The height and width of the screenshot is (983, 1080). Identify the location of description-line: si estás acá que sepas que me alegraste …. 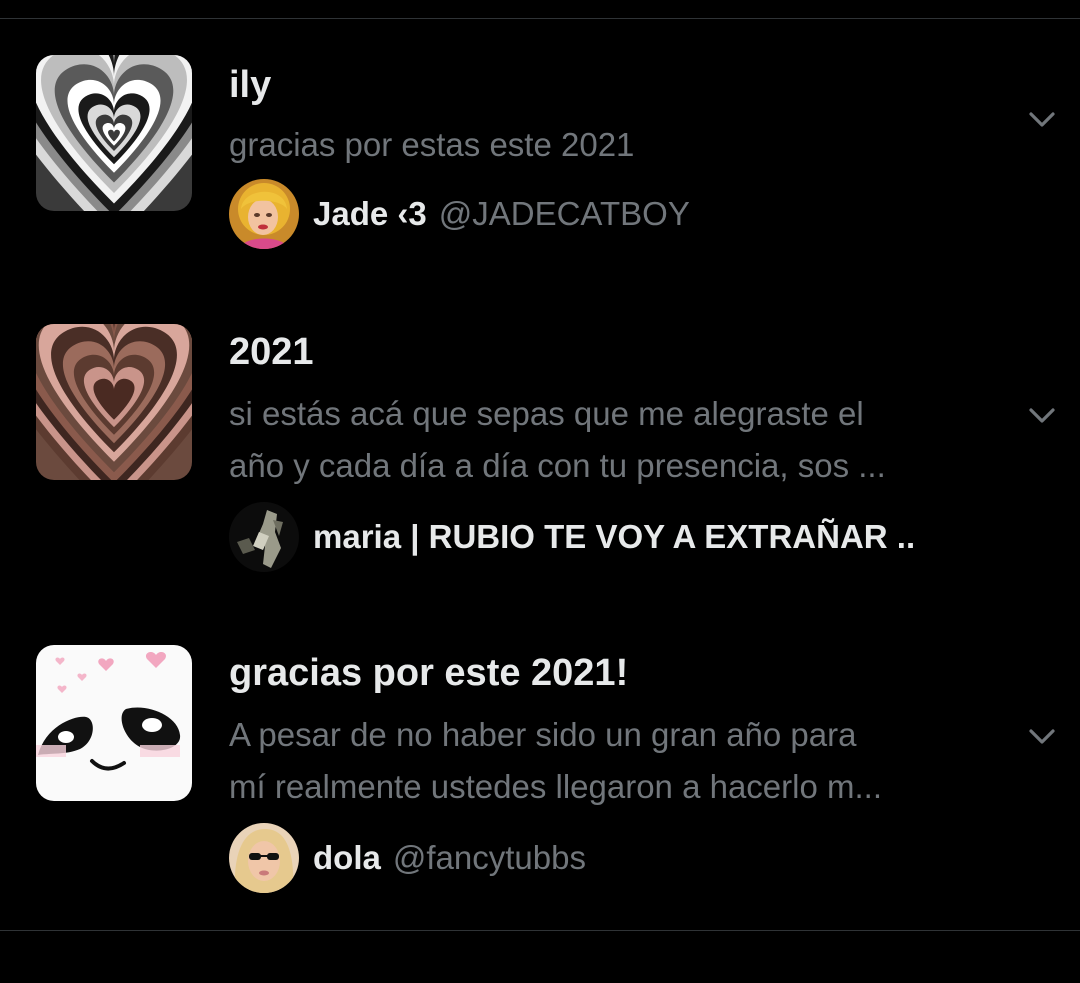
(546, 413).